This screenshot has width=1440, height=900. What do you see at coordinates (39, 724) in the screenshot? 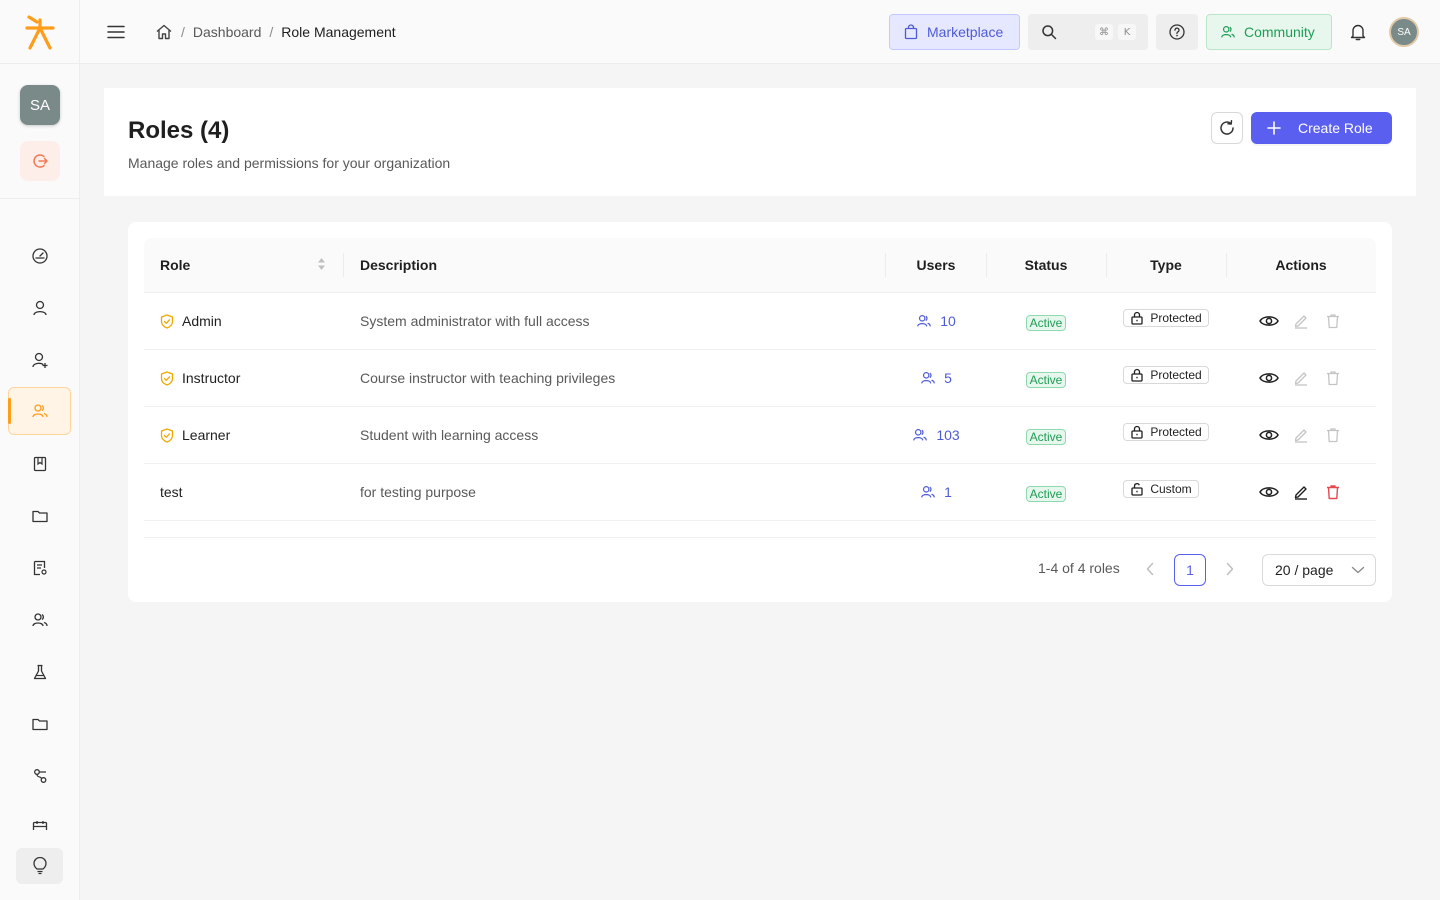
I see `sidebar-item-folders` at bounding box center [39, 724].